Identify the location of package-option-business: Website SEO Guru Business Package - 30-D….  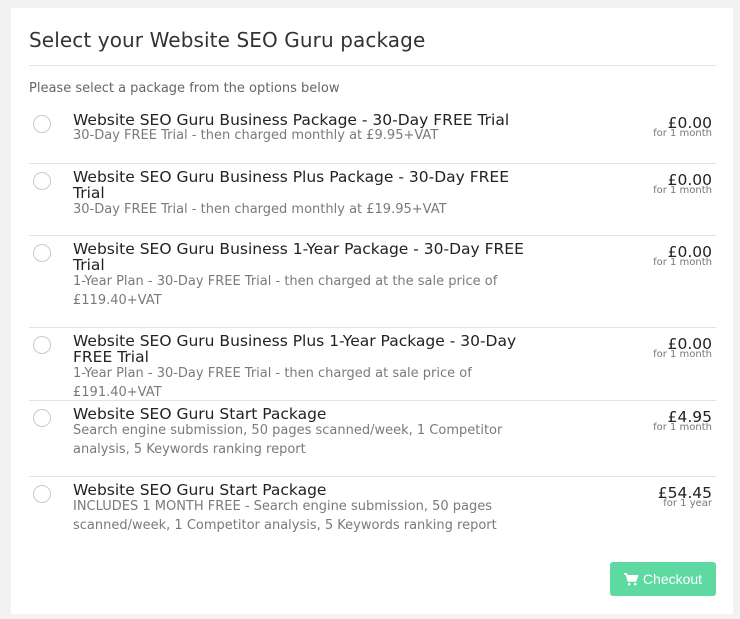
(372, 136).